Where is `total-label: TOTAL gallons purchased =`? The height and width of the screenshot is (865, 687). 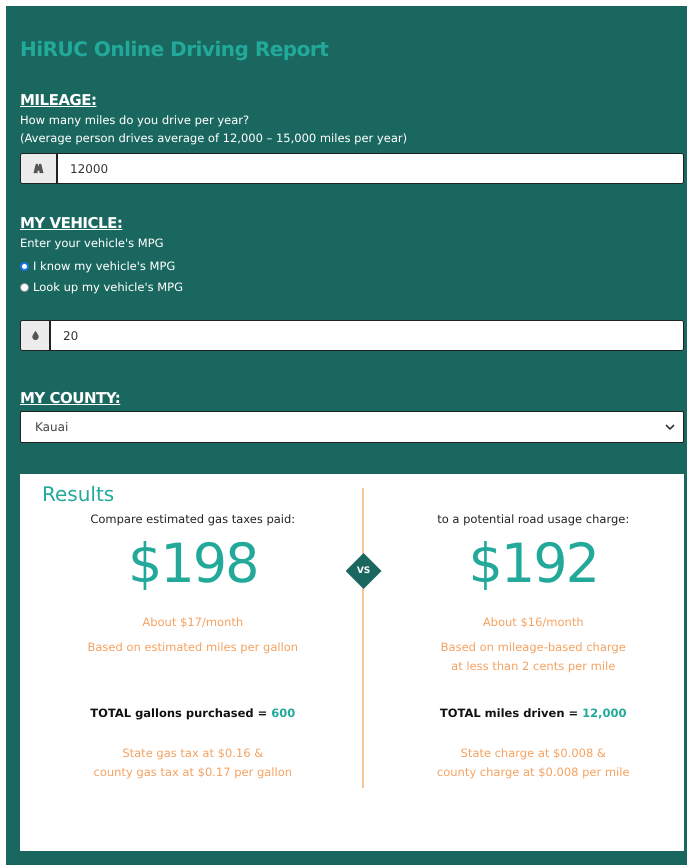 total-label: TOTAL gallons purchased = is located at coordinates (179, 713).